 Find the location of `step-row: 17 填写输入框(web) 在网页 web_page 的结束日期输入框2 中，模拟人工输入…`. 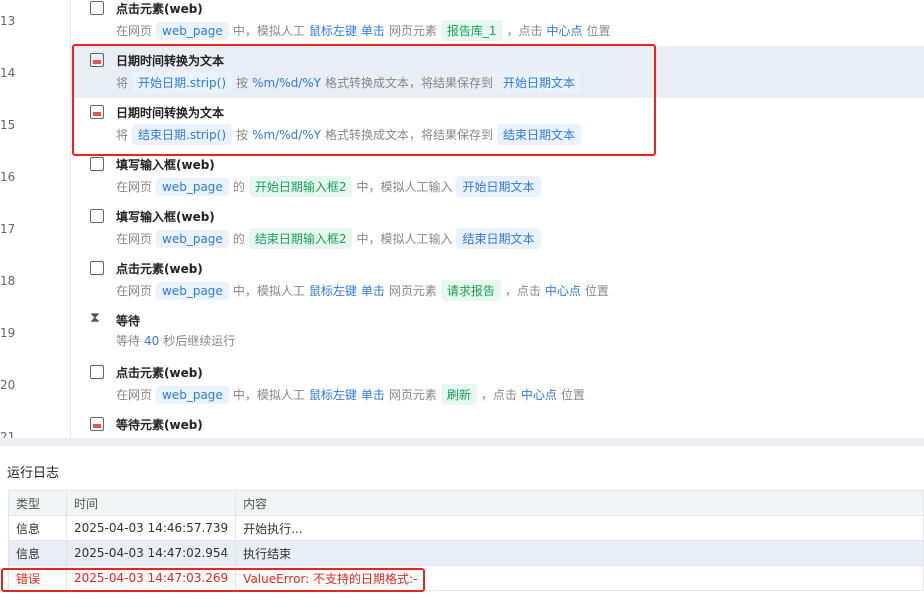

step-row: 17 填写输入框(web) 在网页 web_page 的结束日期输入框2 中，模拟人工输入… is located at coordinates (462, 228).